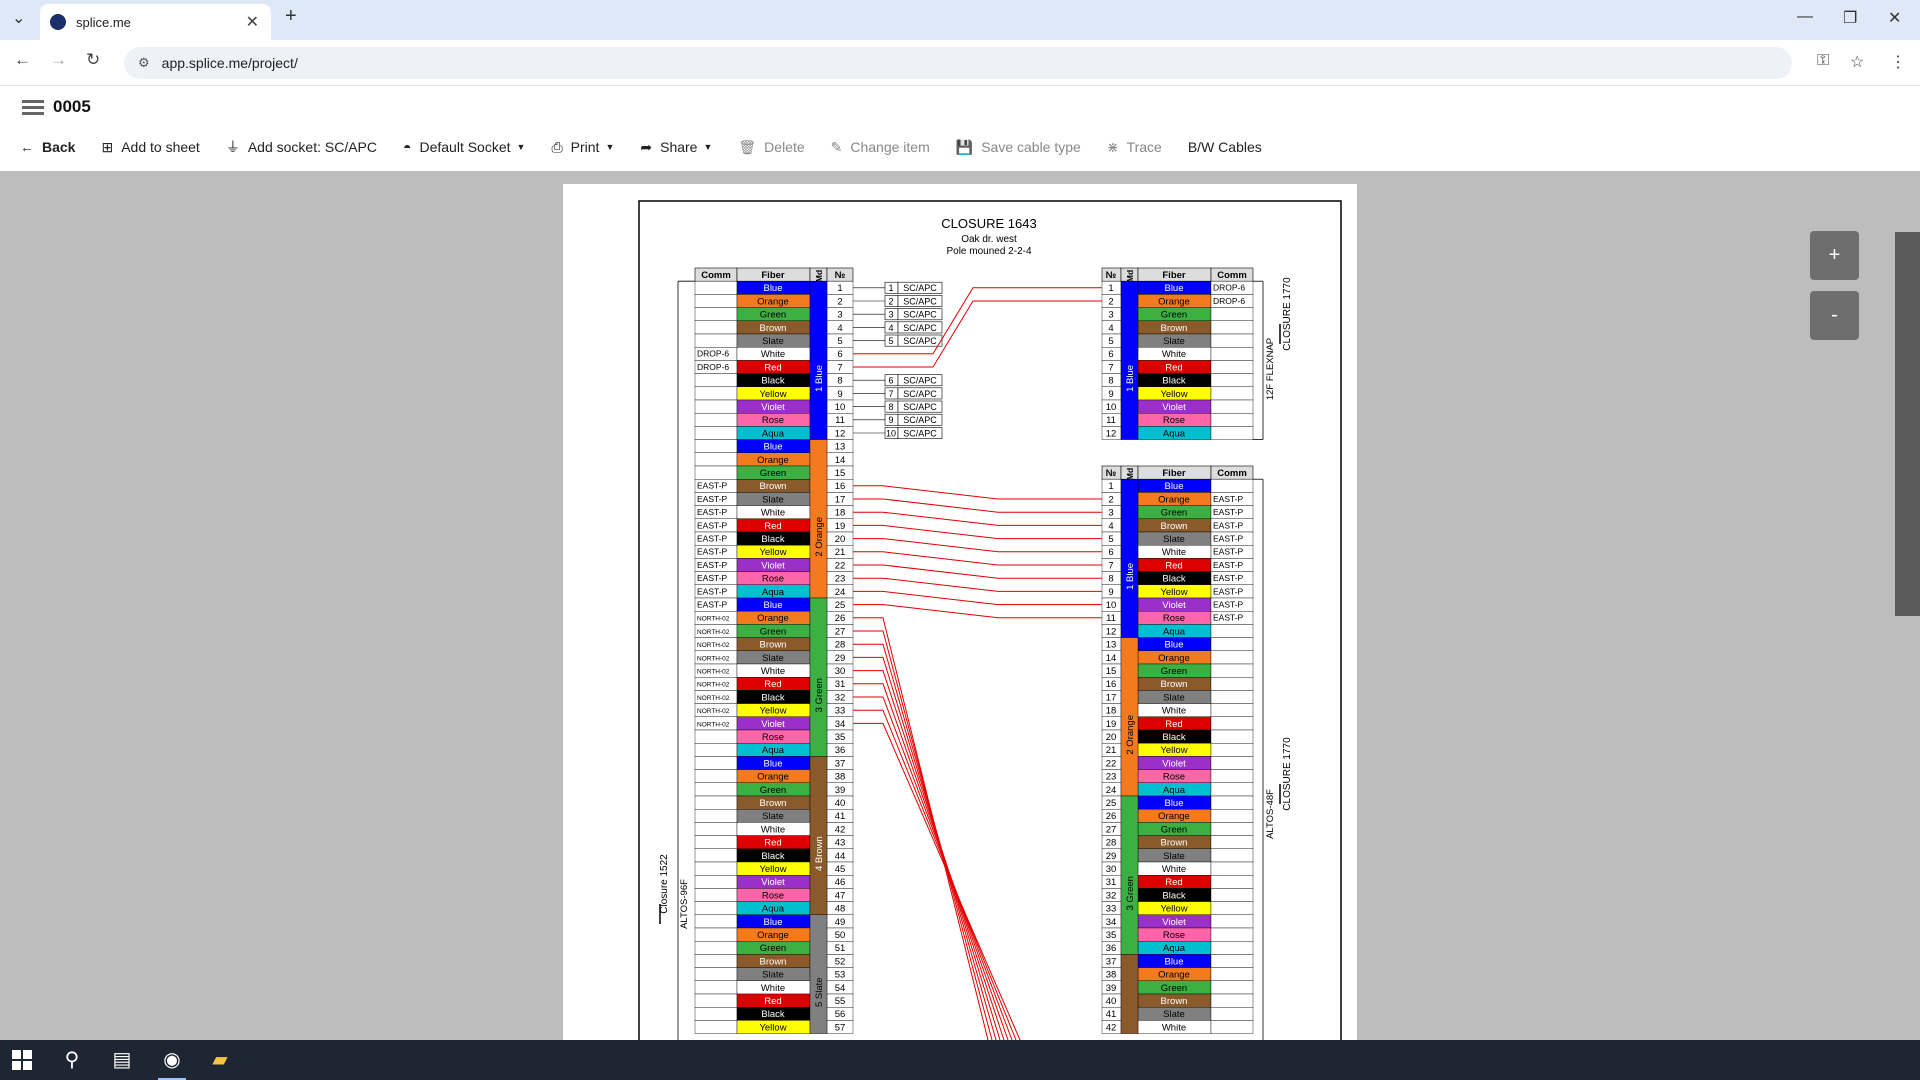  What do you see at coordinates (713, 354) in the screenshot?
I see `left-comm-text: DROP-6` at bounding box center [713, 354].